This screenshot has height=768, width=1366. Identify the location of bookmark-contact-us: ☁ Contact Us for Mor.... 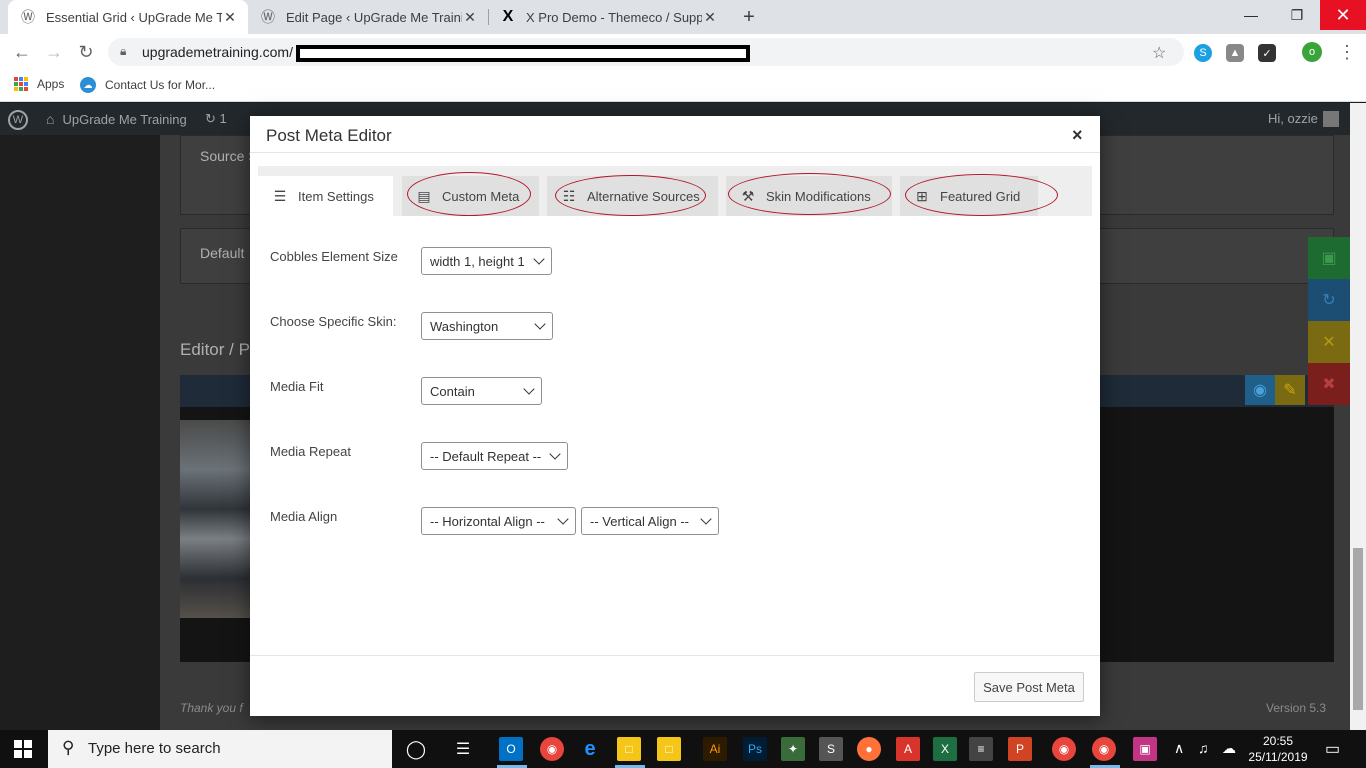
(147, 85).